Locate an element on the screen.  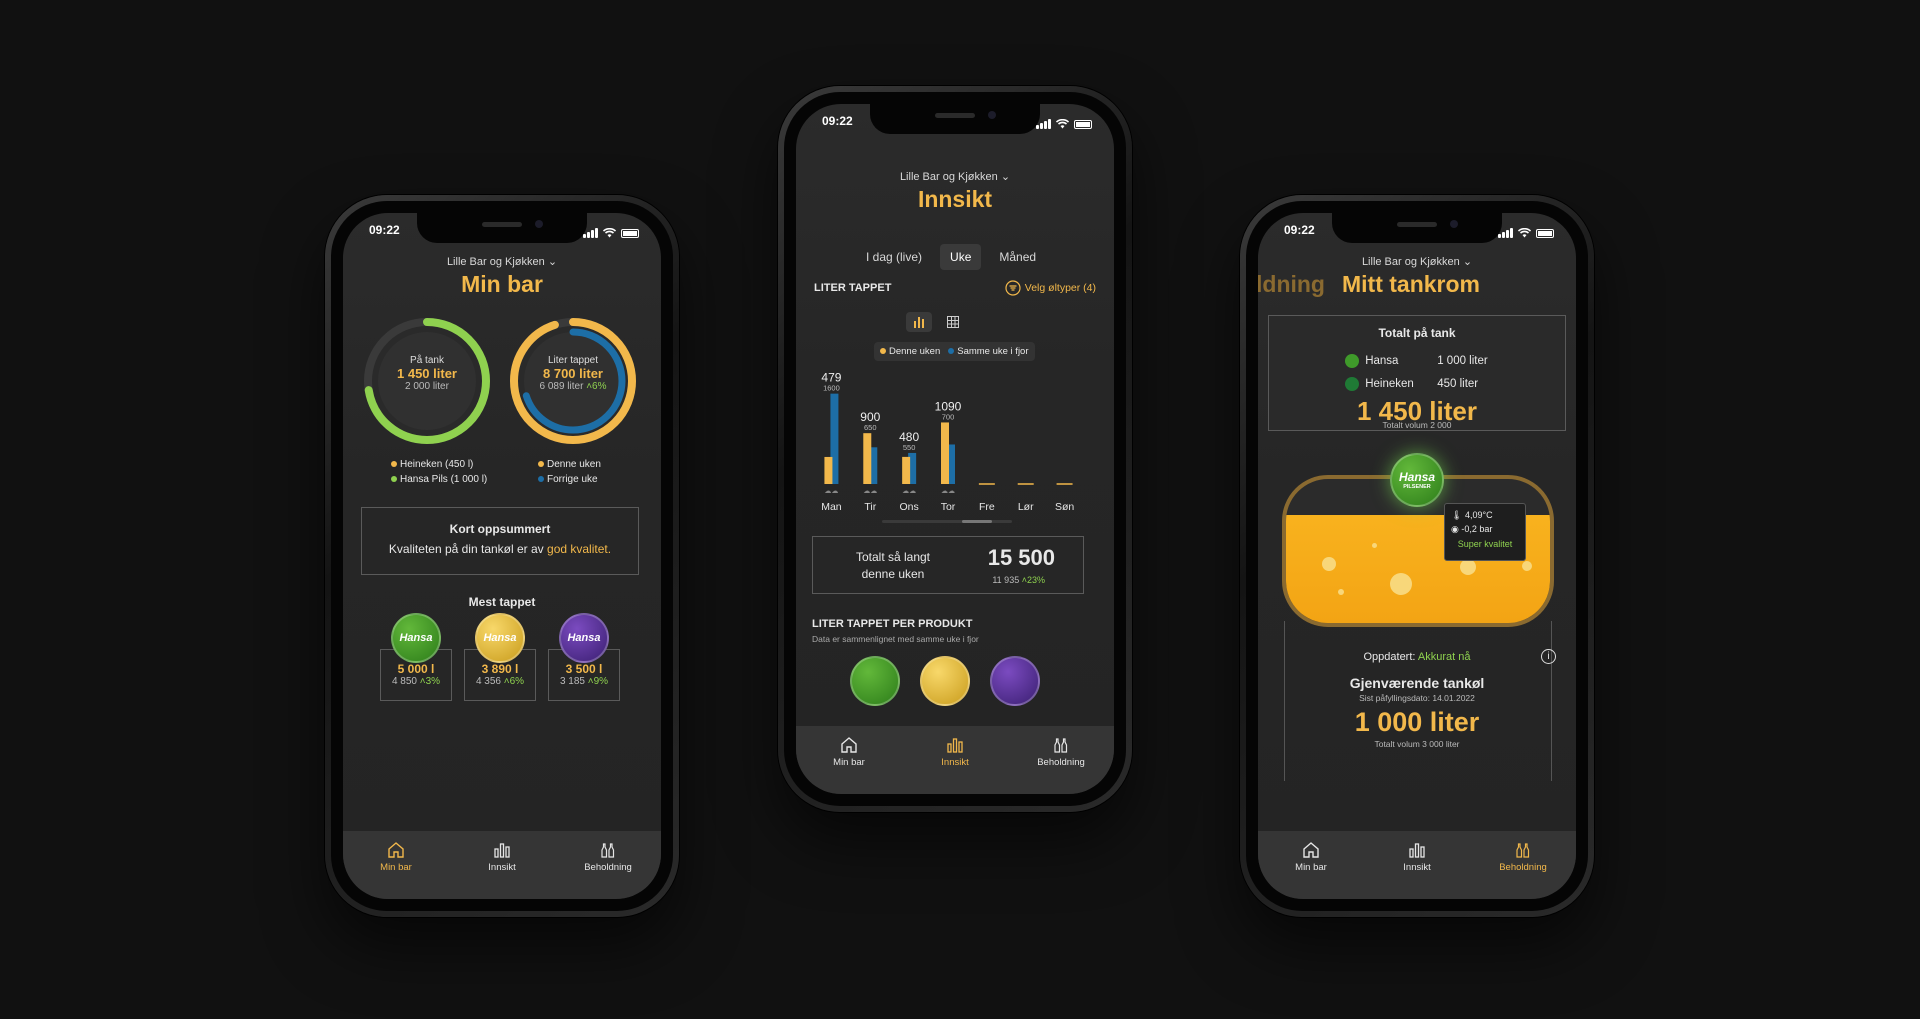
temperature-value: 4,09°C is located at coordinates (1478, 515).